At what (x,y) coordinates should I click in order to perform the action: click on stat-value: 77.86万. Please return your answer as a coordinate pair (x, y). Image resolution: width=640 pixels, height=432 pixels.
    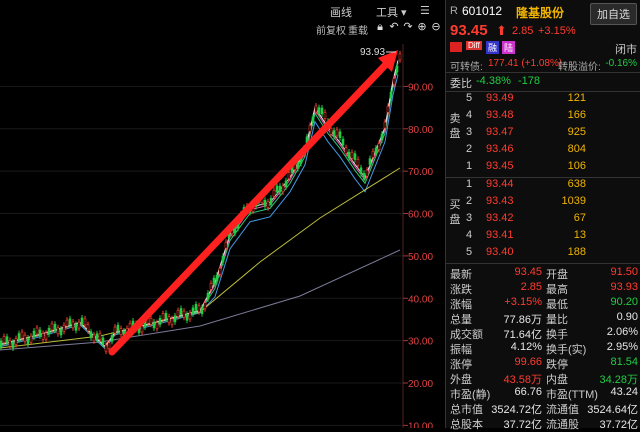
    Looking at the image, I should click on (522, 320).